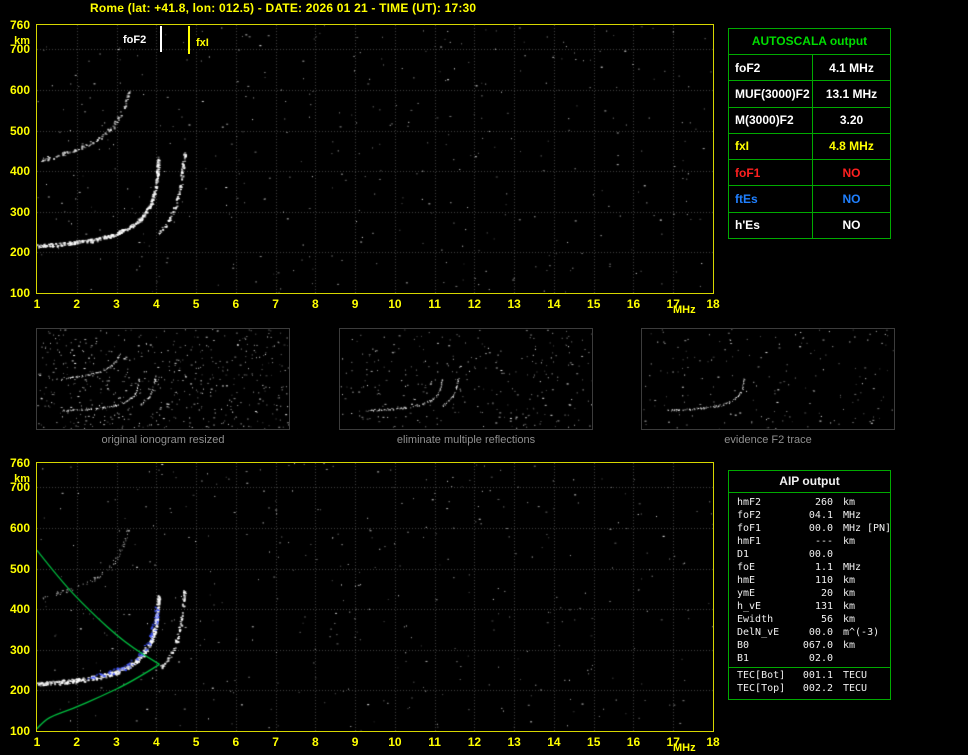 The width and height of the screenshot is (968, 755). What do you see at coordinates (161, 39) in the screenshot?
I see `fof2-marker-line` at bounding box center [161, 39].